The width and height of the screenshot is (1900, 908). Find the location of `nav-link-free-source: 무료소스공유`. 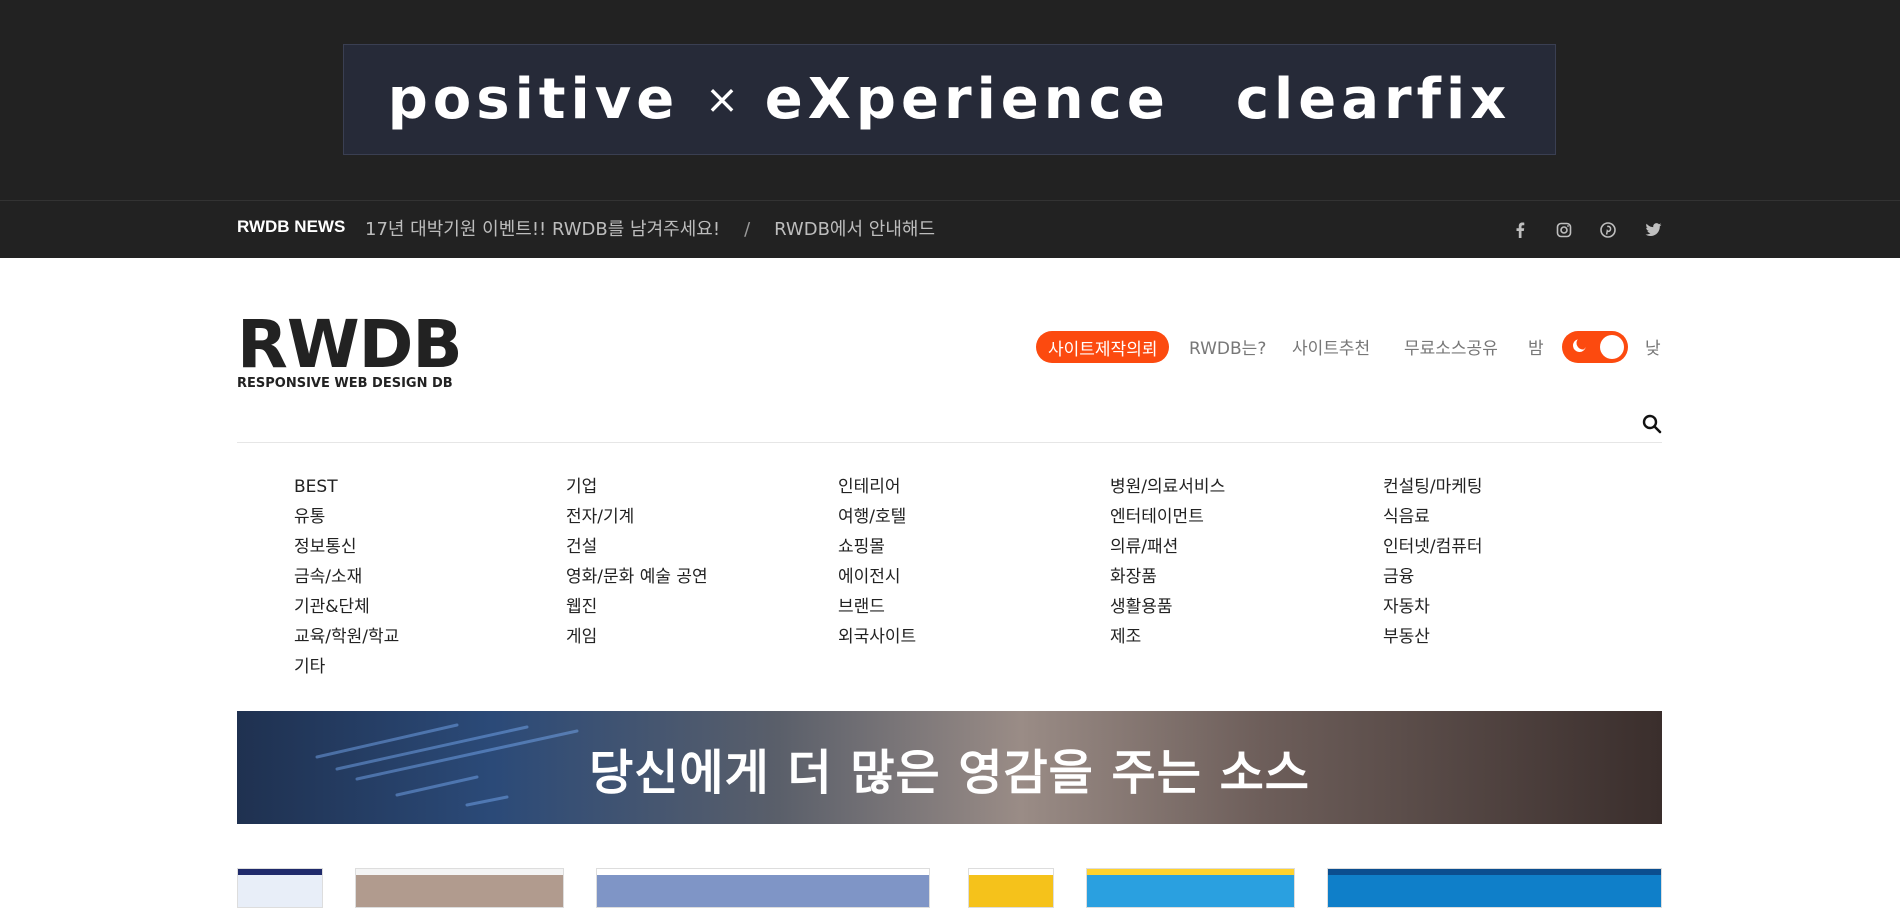

nav-link-free-source: 무료소스공유 is located at coordinates (1451, 346).